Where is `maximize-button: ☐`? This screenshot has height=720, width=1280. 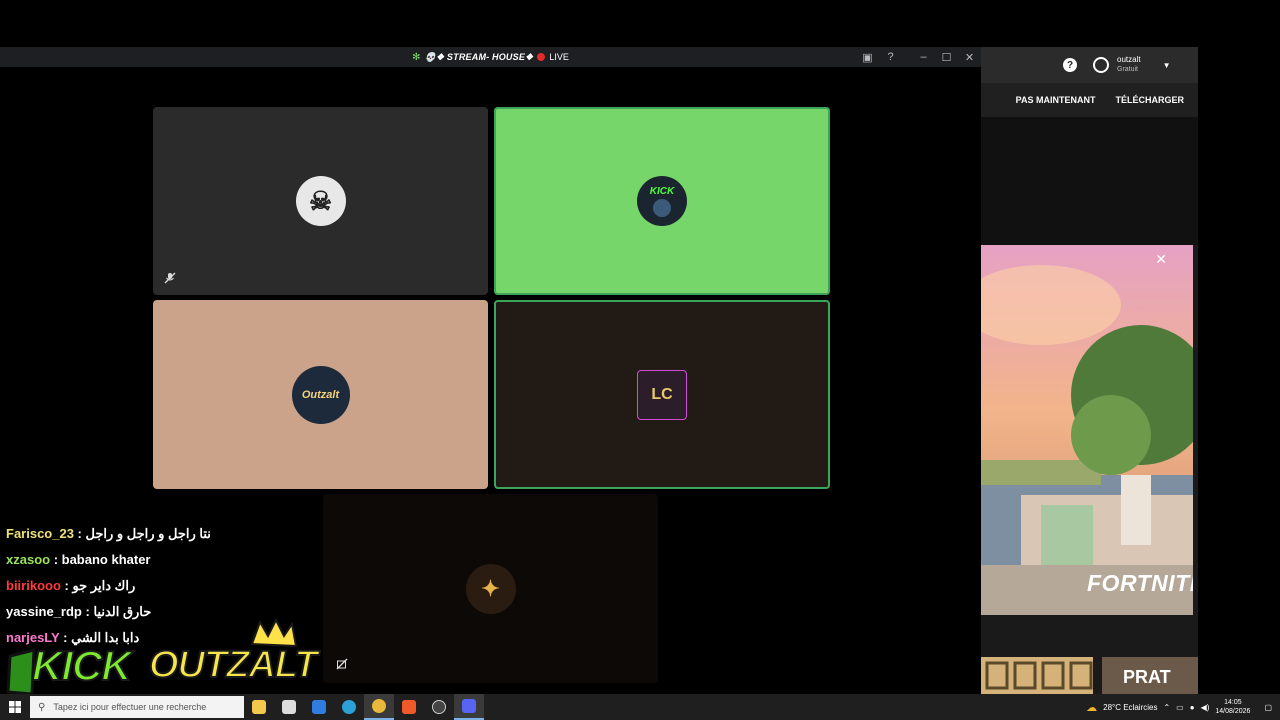
maximize-button: ☐ is located at coordinates (946, 57).